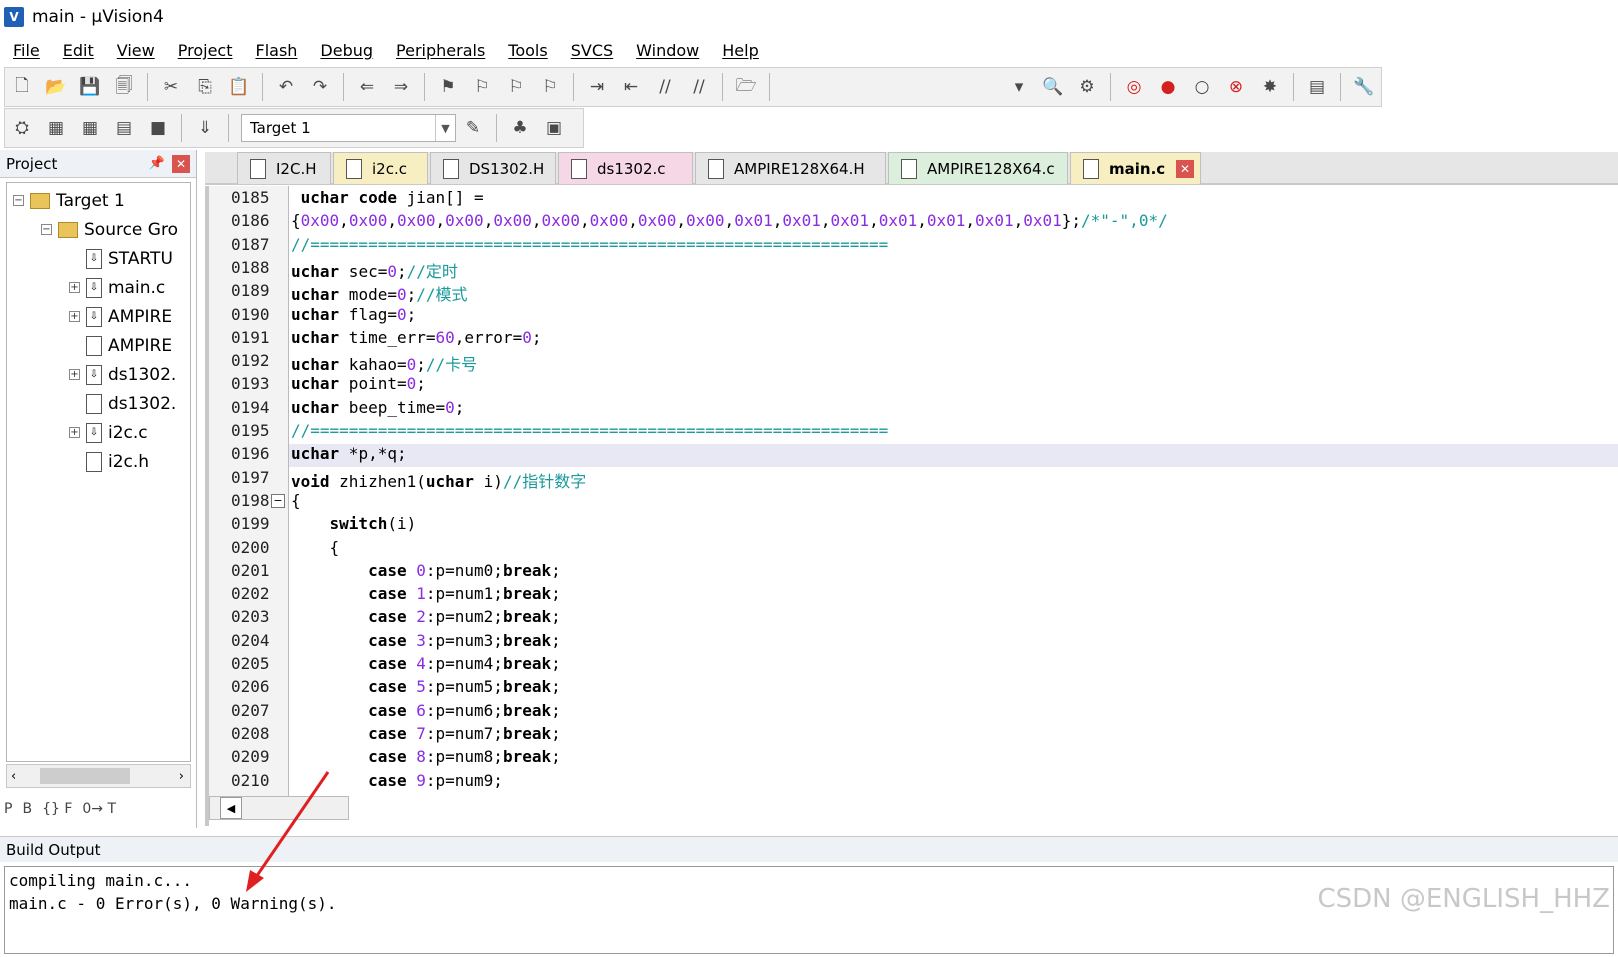 The width and height of the screenshot is (1618, 957). I want to click on menu-window: Window, so click(667, 50).